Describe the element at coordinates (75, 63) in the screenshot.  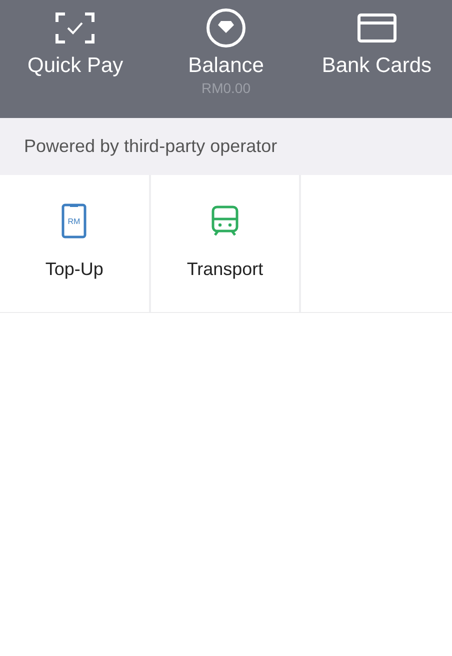
I see `header-action-button: Quick Pay` at that location.